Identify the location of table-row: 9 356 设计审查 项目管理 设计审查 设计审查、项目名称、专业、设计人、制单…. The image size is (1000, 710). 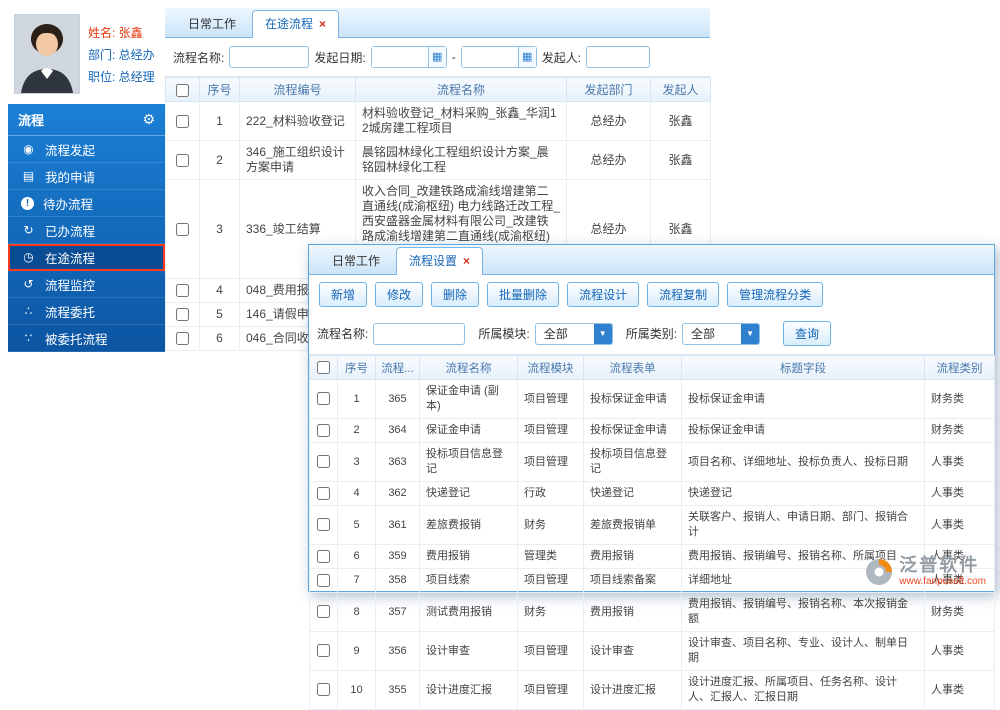
(652, 651).